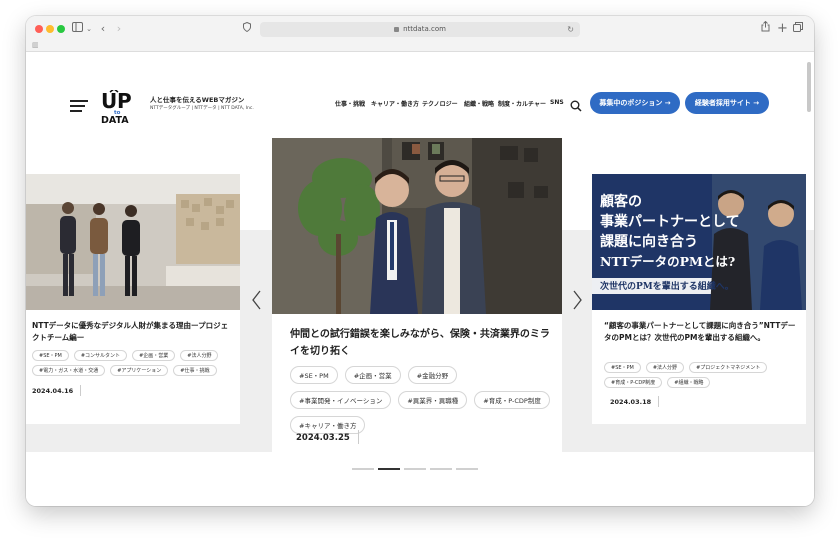  I want to click on tag: #金融分野, so click(432, 375).